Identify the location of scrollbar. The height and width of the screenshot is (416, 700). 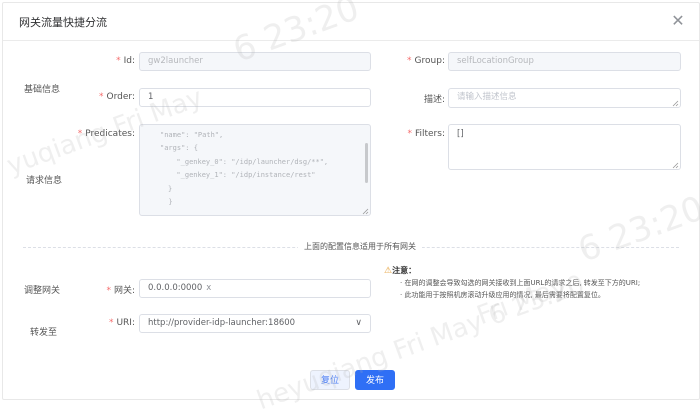
(366, 163).